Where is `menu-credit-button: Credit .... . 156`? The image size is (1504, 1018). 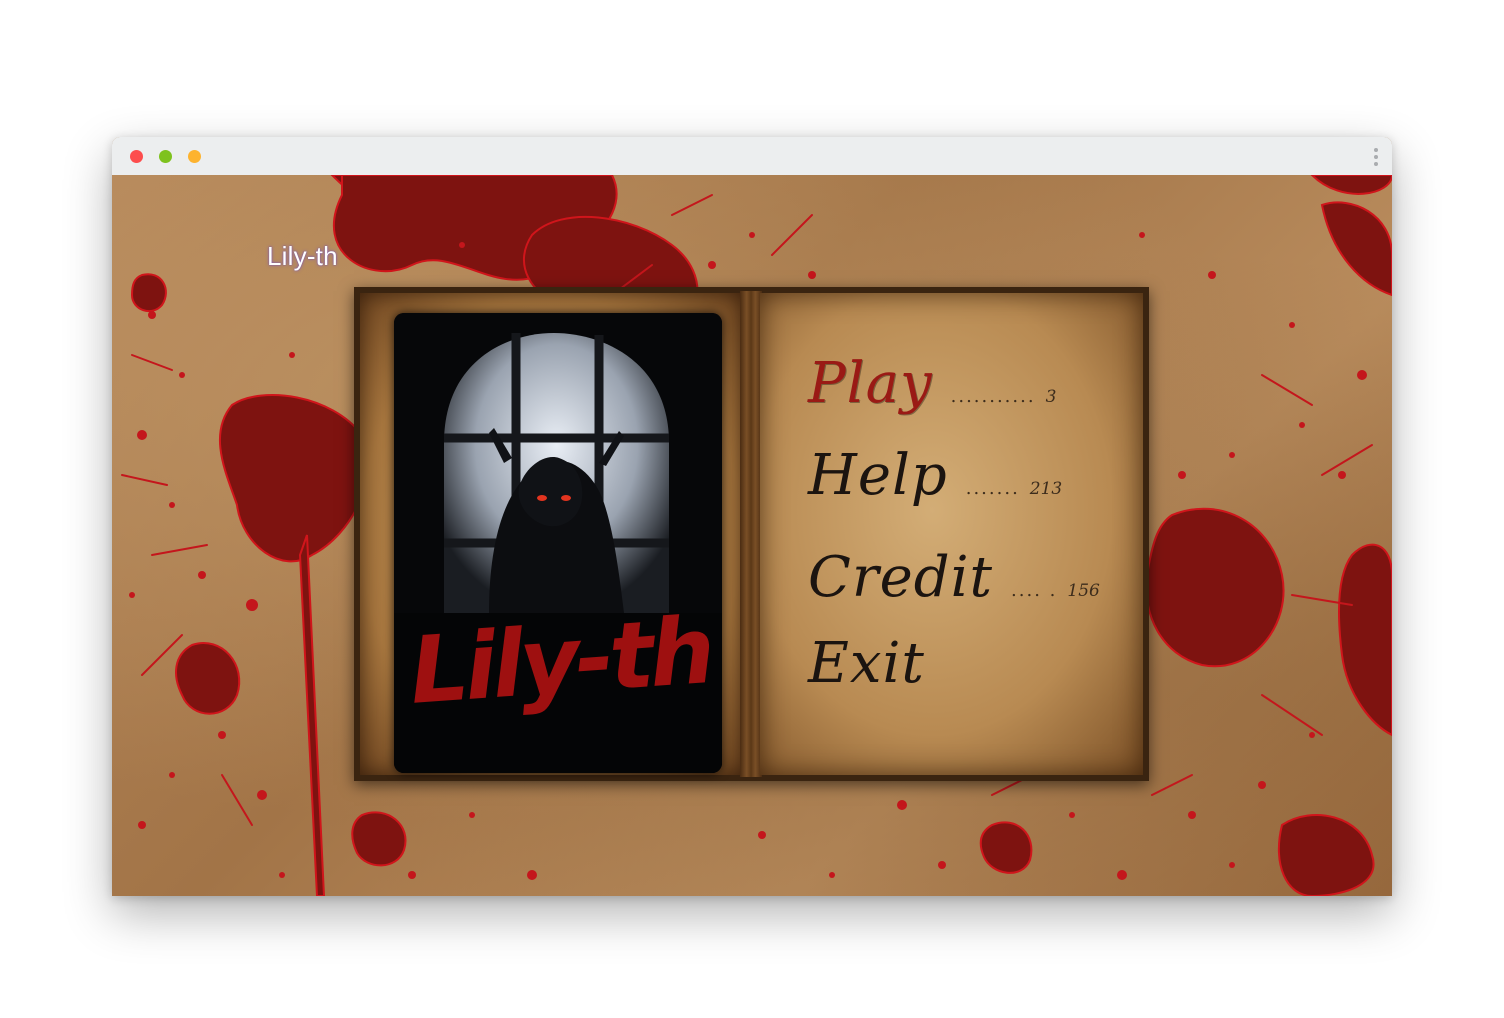
menu-credit-button: Credit .... . 156 is located at coordinates (954, 580).